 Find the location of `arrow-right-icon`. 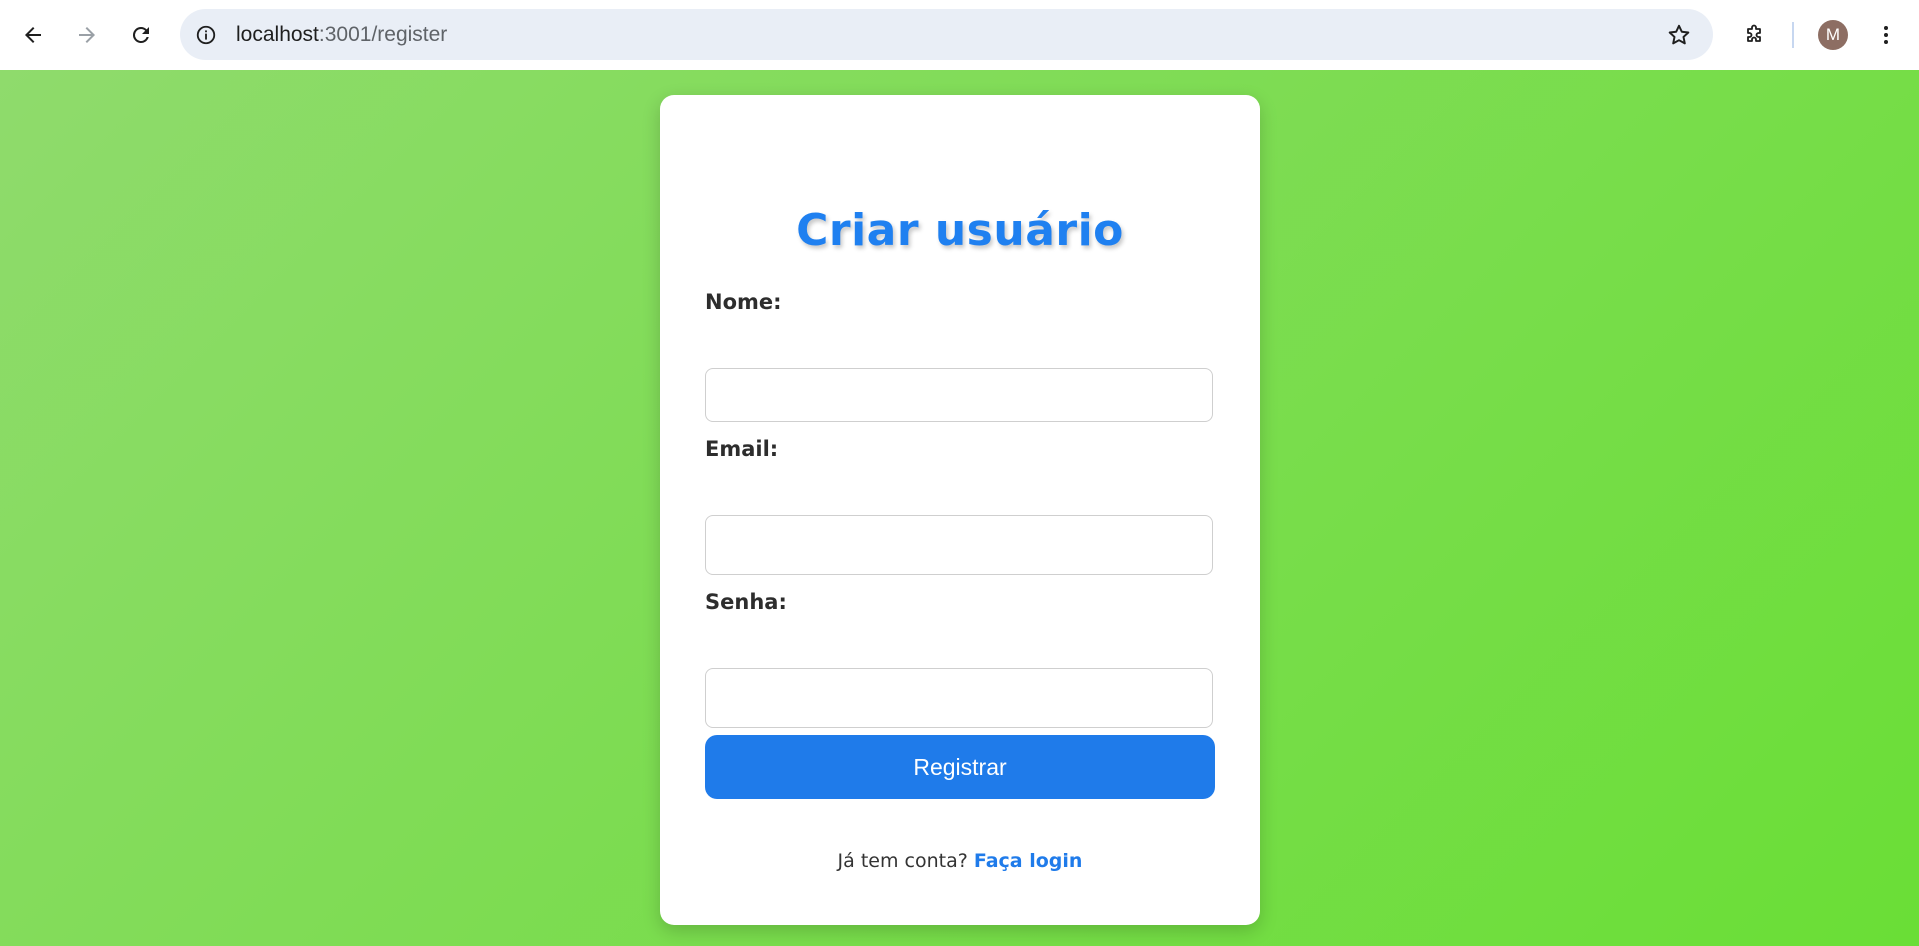

arrow-right-icon is located at coordinates (87, 35).